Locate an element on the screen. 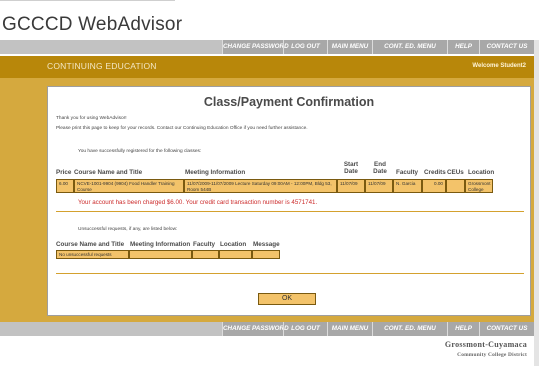 The width and height of the screenshot is (539, 366). divider-top is located at coordinates (290, 211).